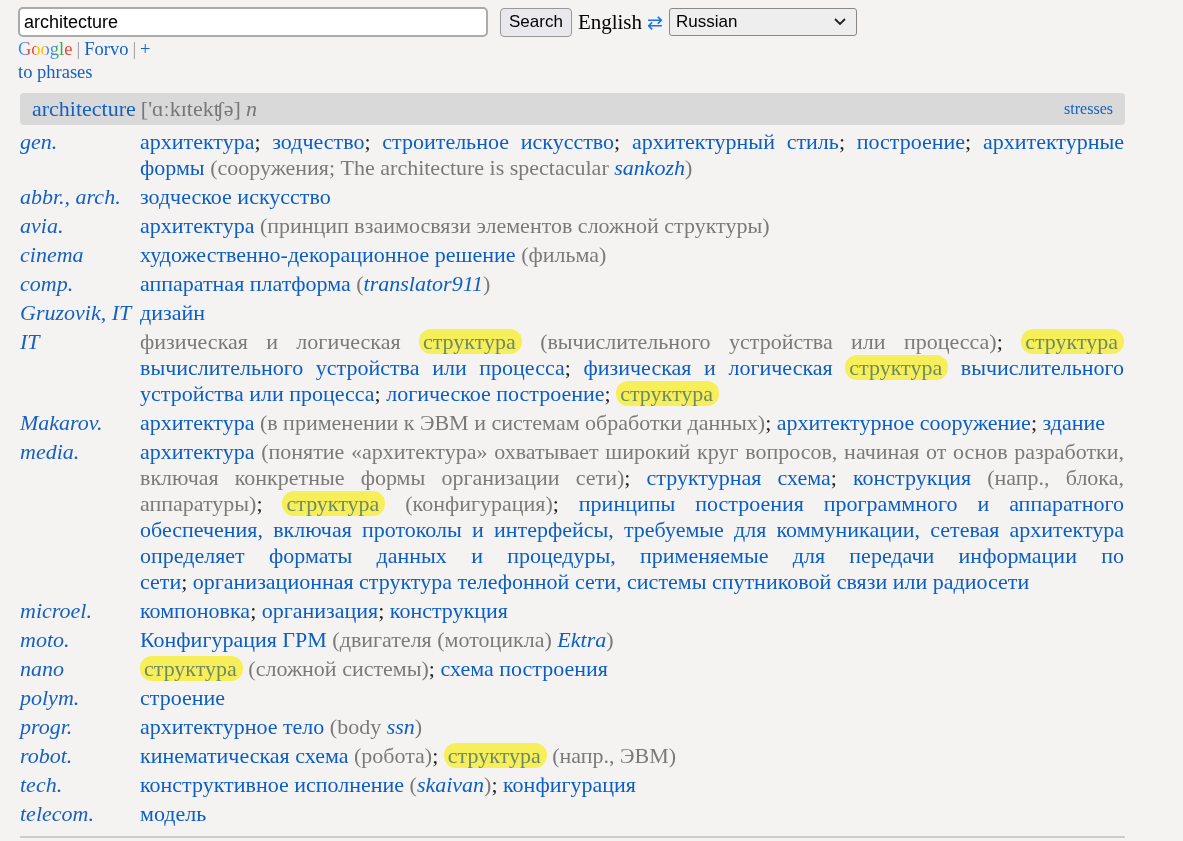 The image size is (1183, 841). Describe the element at coordinates (39, 141) in the screenshot. I see `subject-link: gen.` at that location.